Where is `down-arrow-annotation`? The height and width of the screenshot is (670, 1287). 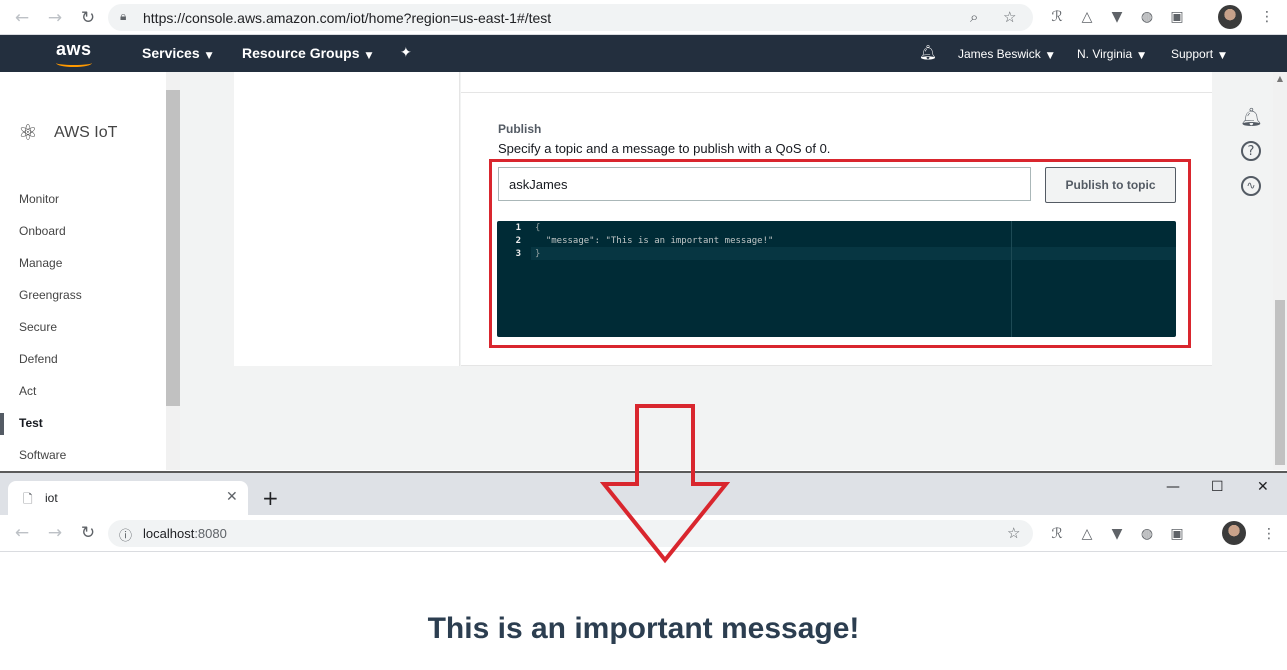
down-arrow-annotation is located at coordinates (665, 484).